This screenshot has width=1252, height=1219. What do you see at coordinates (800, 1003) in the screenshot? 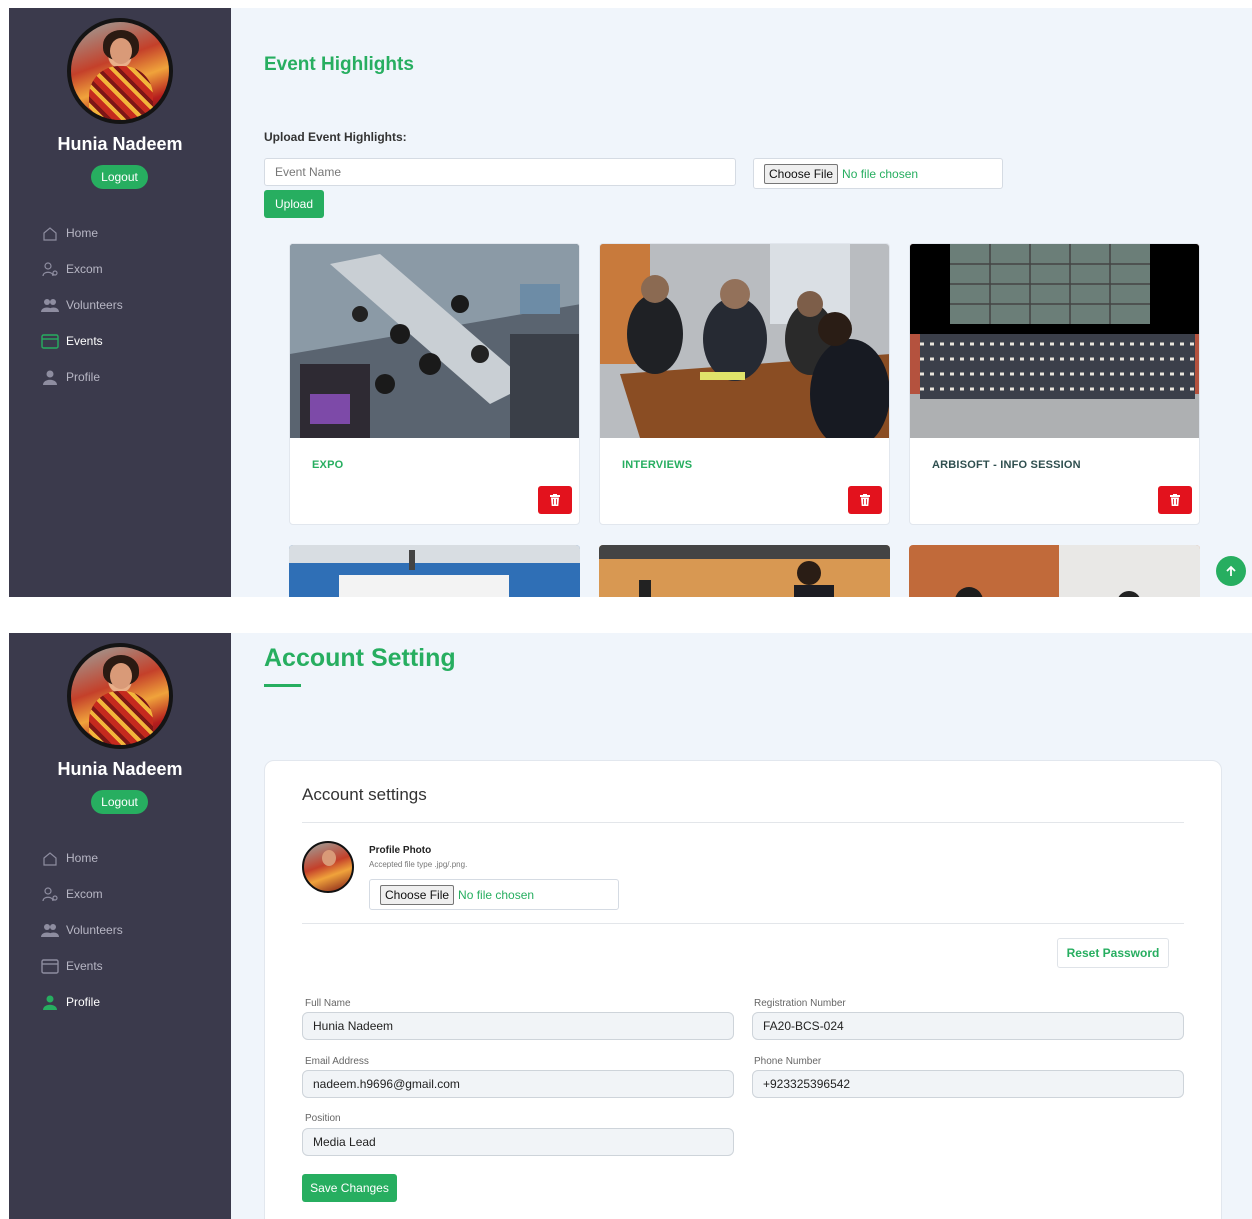
I see `registration-number-label: Registration Number` at bounding box center [800, 1003].